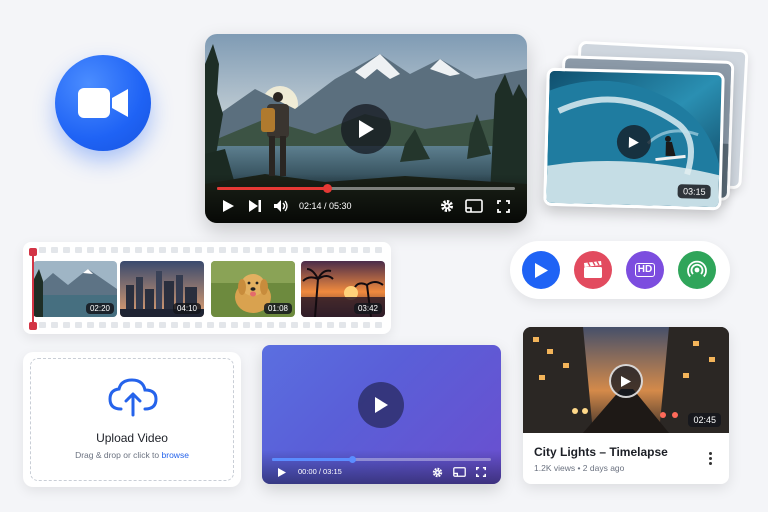 This screenshot has height=512, width=768. I want to click on tray-broadcast-button, so click(697, 270).